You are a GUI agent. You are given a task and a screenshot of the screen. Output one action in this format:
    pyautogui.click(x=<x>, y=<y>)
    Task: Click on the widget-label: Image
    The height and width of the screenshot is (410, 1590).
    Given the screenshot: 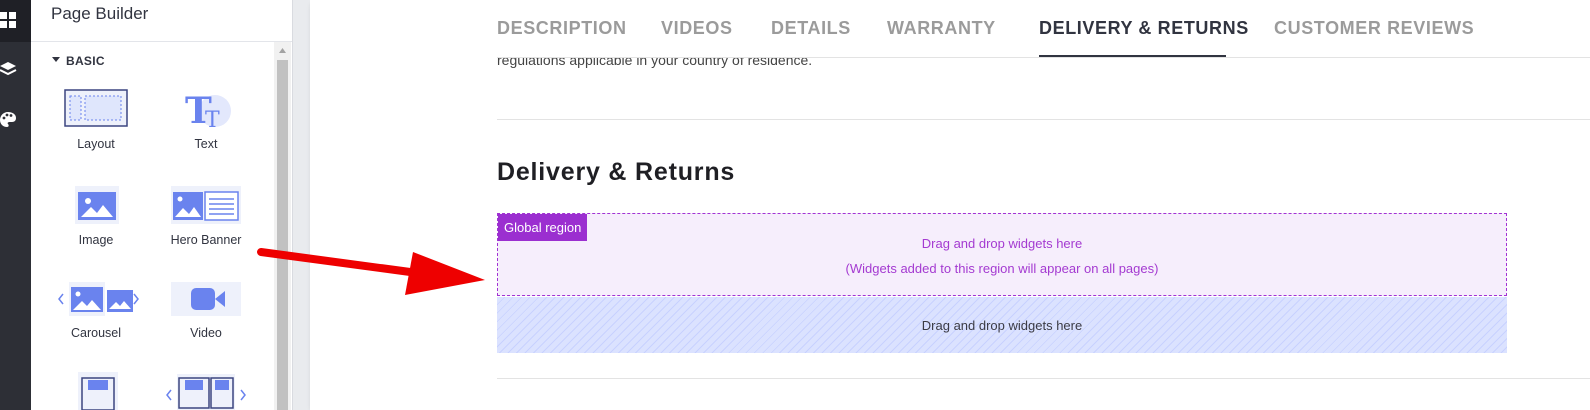 What is the action you would take?
    pyautogui.click(x=96, y=240)
    